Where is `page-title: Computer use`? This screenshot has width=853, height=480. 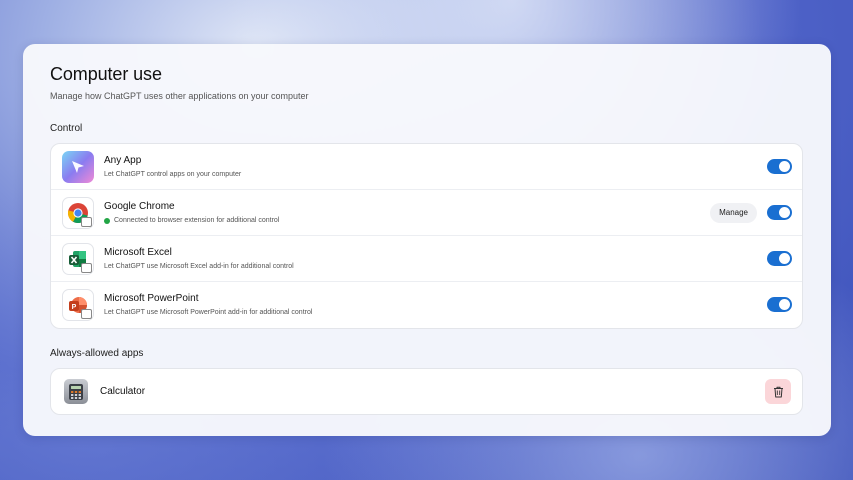
page-title: Computer use is located at coordinates (106, 74).